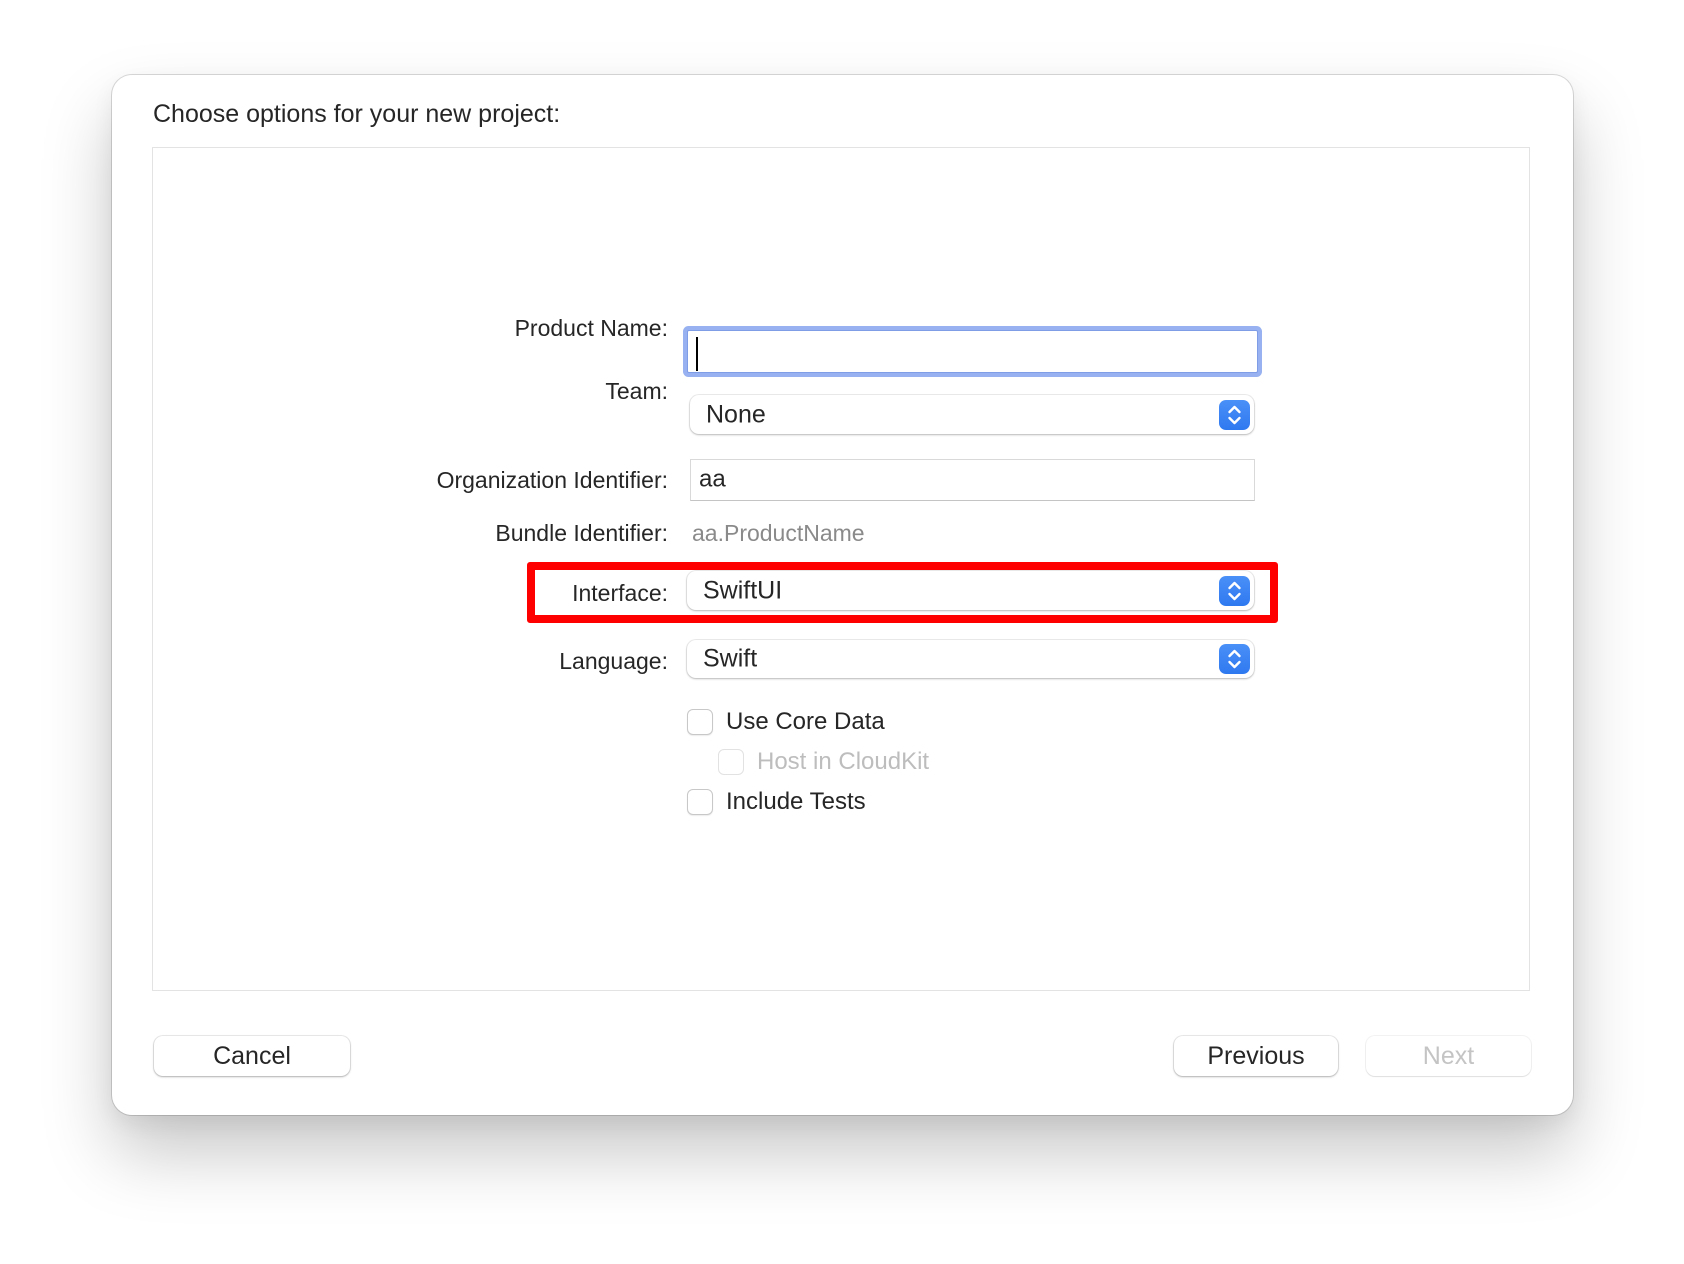 The image size is (1684, 1264). Describe the element at coordinates (1256, 1056) in the screenshot. I see `previous-button: Previous` at that location.